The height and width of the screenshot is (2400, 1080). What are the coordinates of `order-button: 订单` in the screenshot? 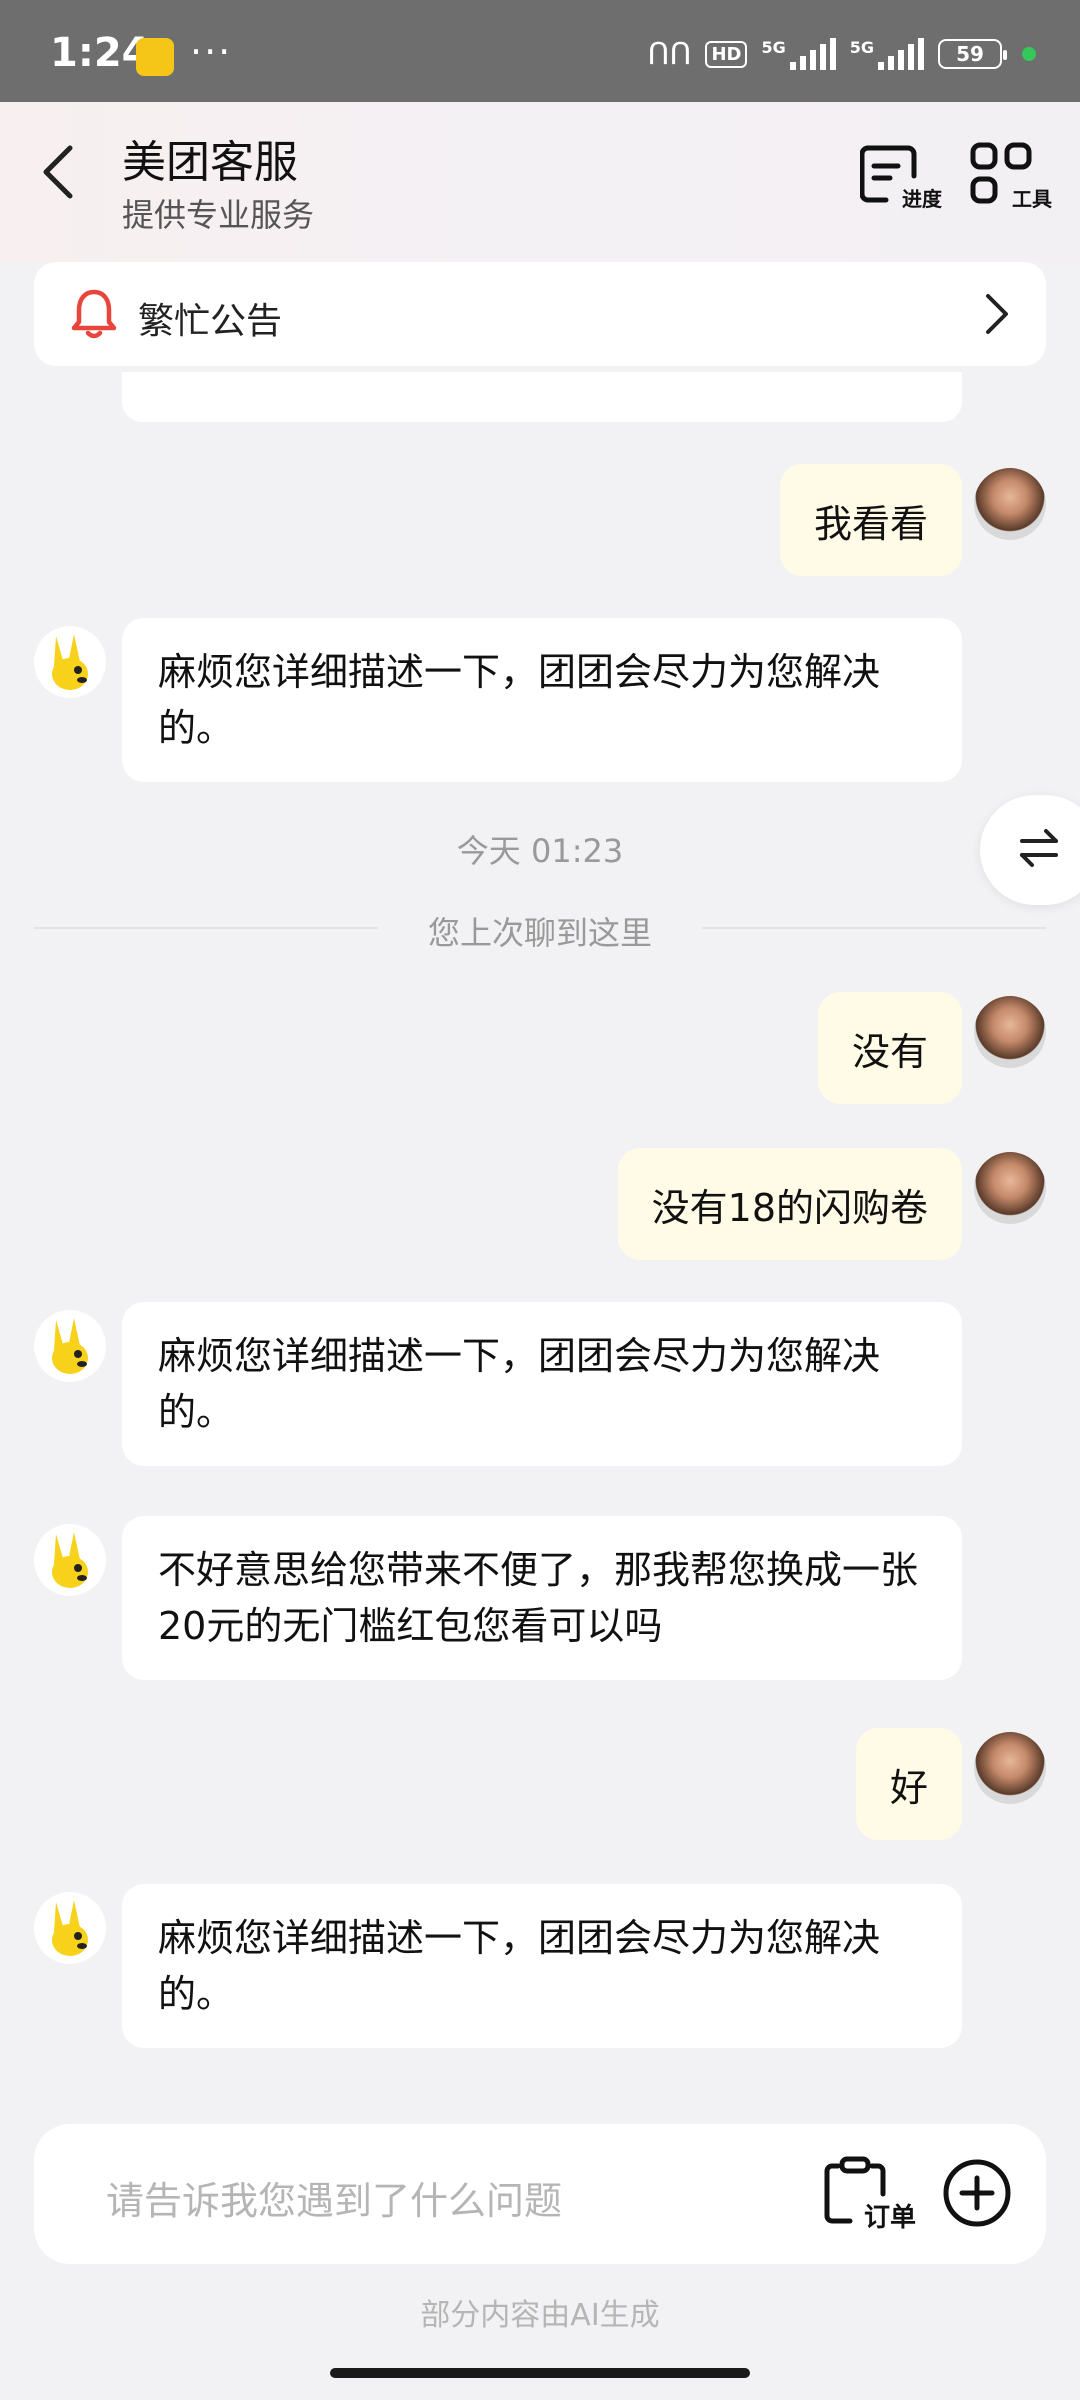 It's located at (870, 2196).